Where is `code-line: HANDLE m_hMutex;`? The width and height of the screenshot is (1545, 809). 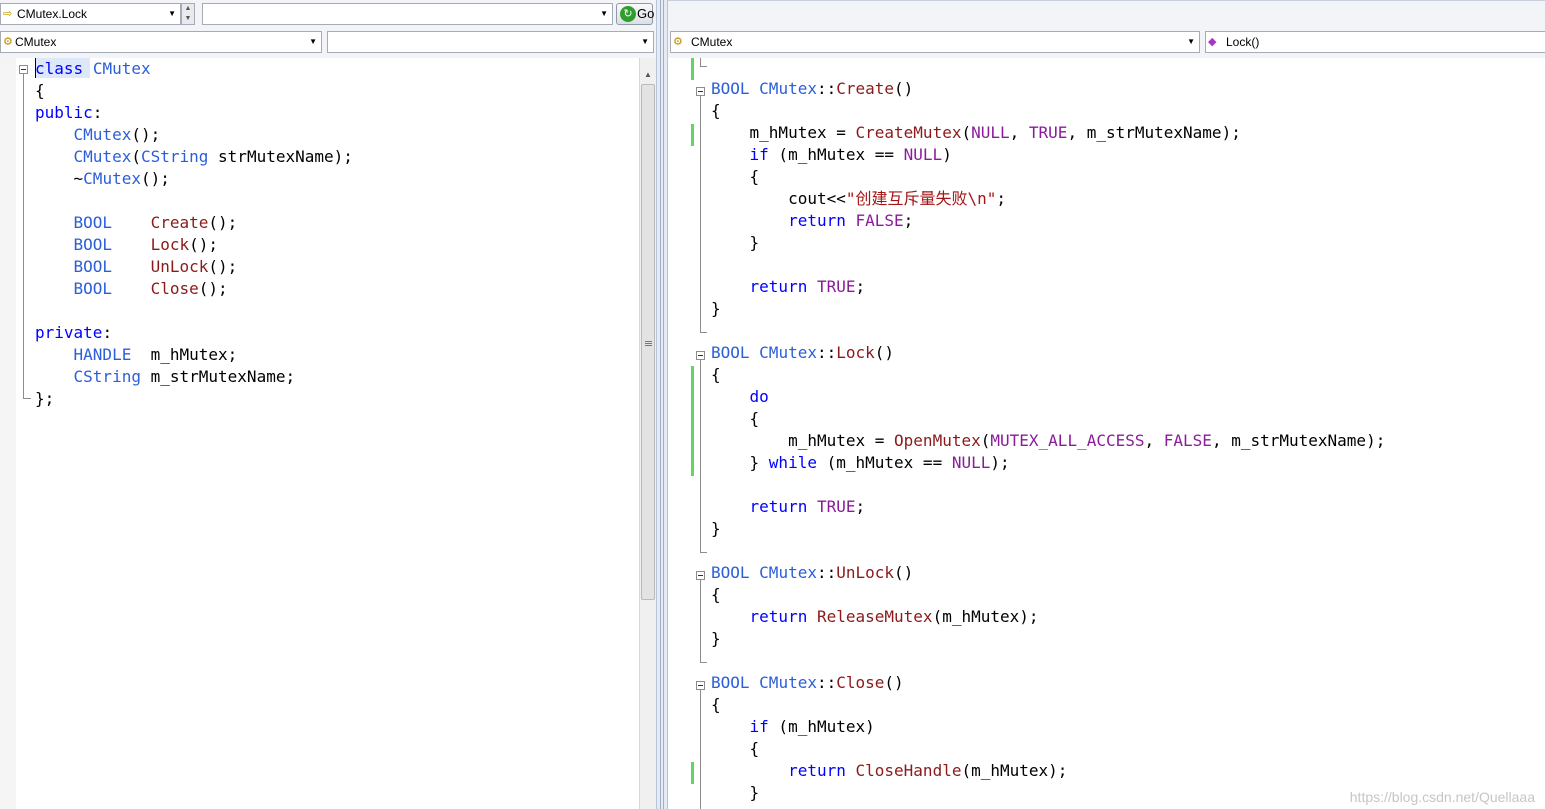 code-line: HANDLE m_hMutex; is located at coordinates (194, 355).